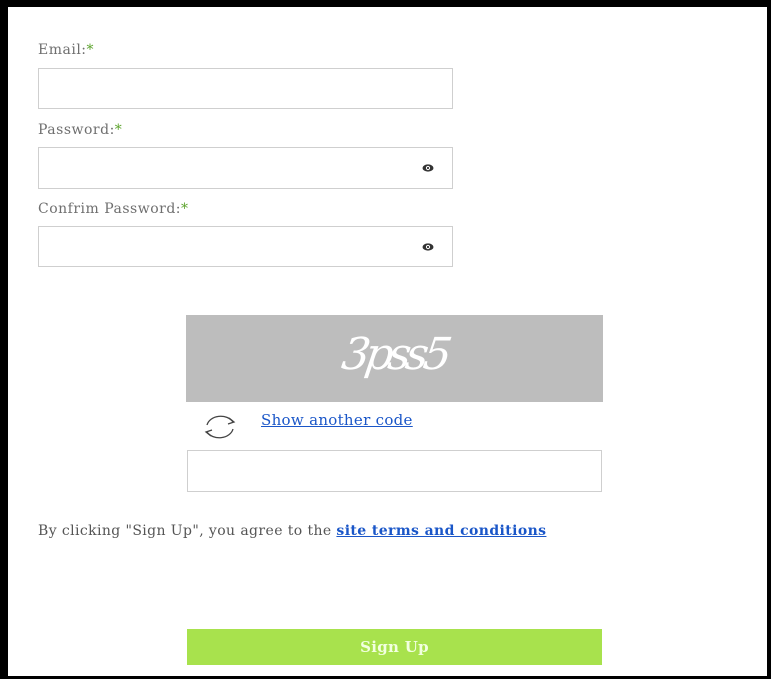 This screenshot has height=679, width=771. What do you see at coordinates (394, 354) in the screenshot?
I see `captcha-code: 3pss5` at bounding box center [394, 354].